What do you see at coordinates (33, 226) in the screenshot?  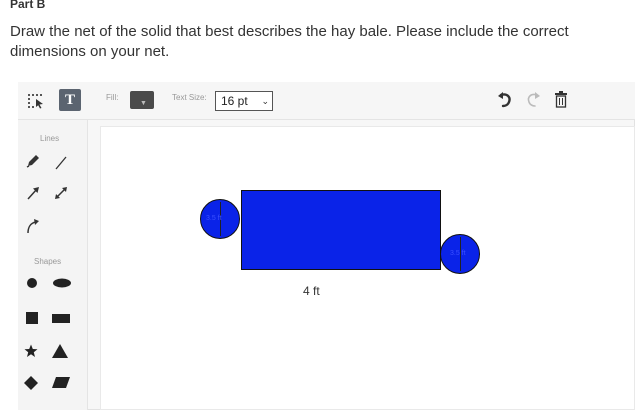 I see `curve-arrow-icon` at bounding box center [33, 226].